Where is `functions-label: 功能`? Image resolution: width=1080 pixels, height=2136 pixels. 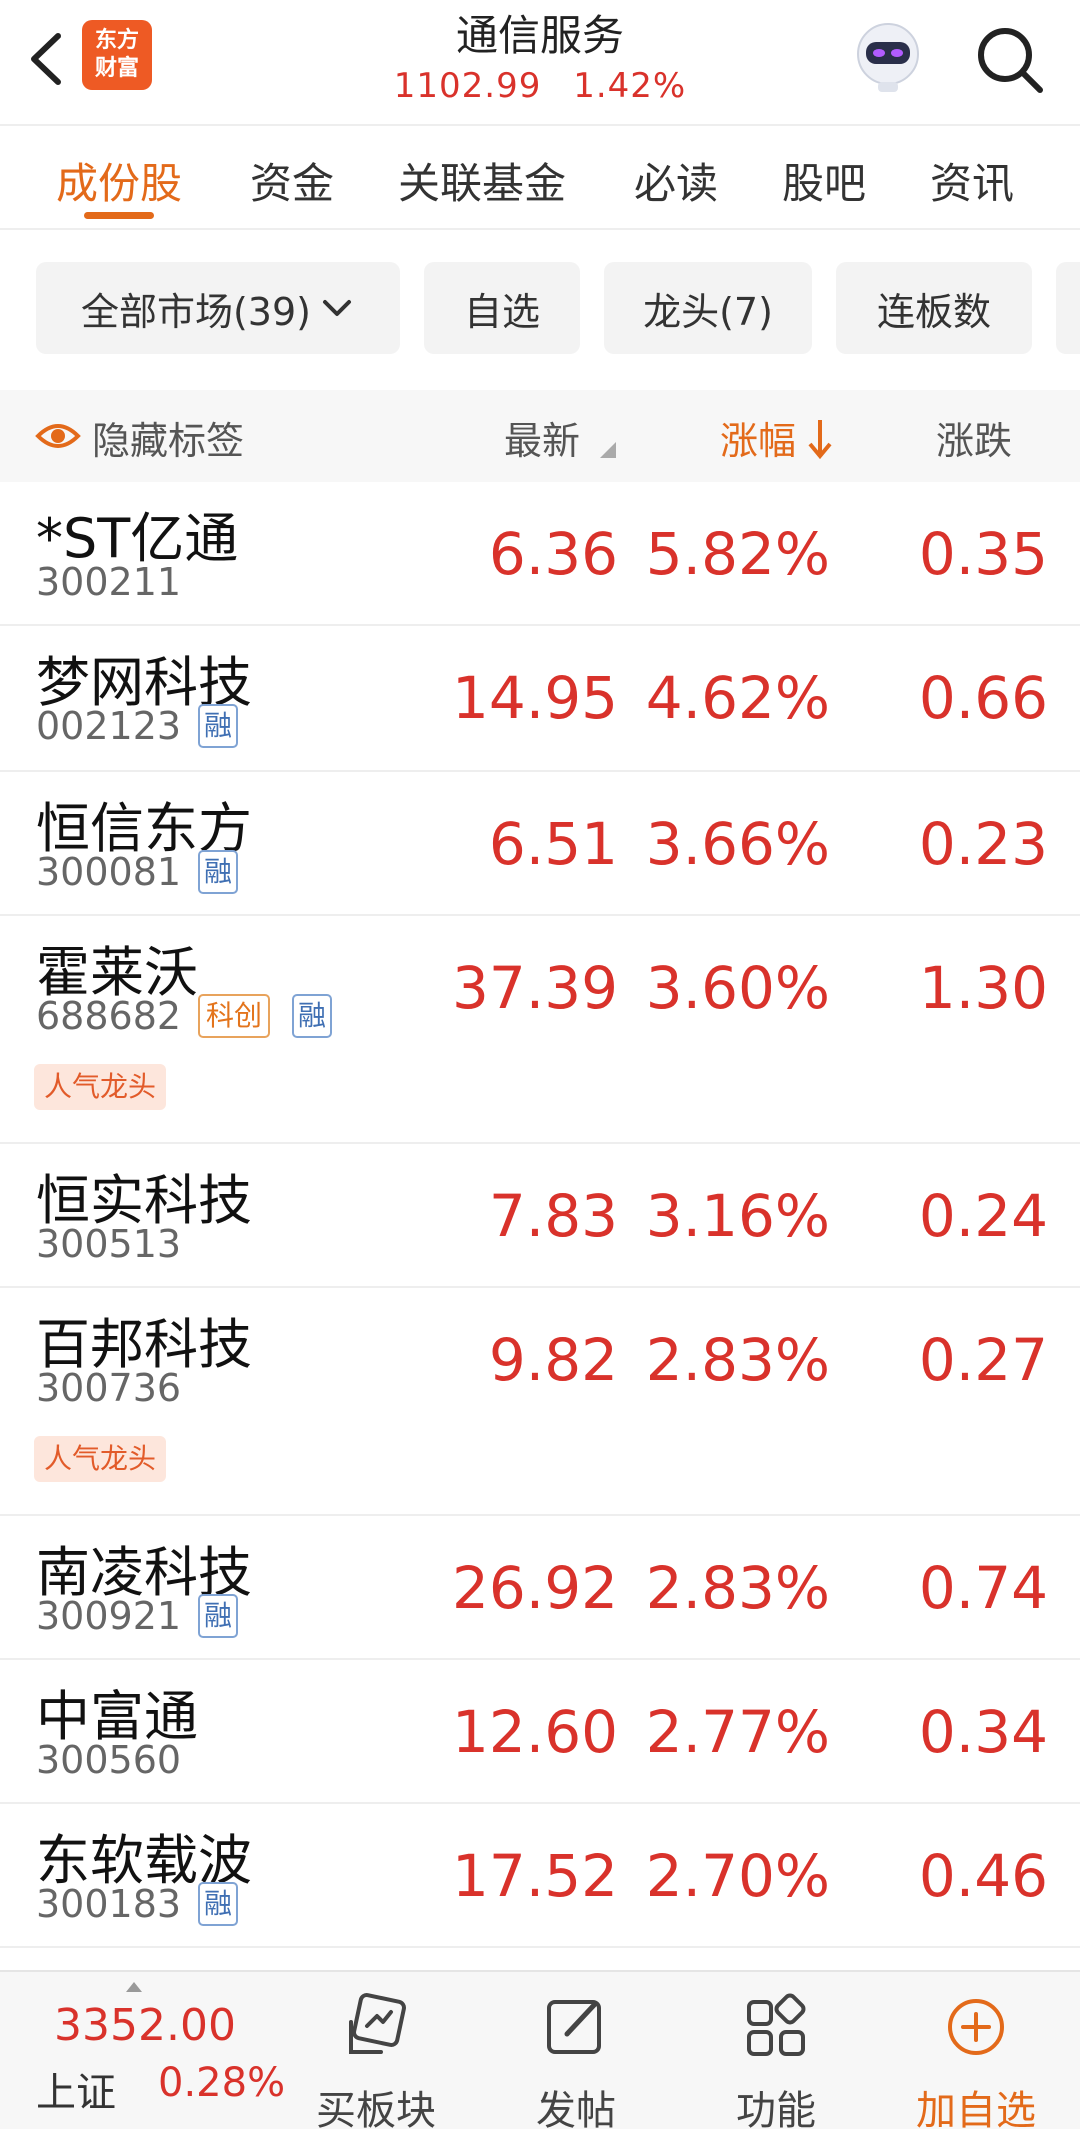 functions-label: 功能 is located at coordinates (776, 2111).